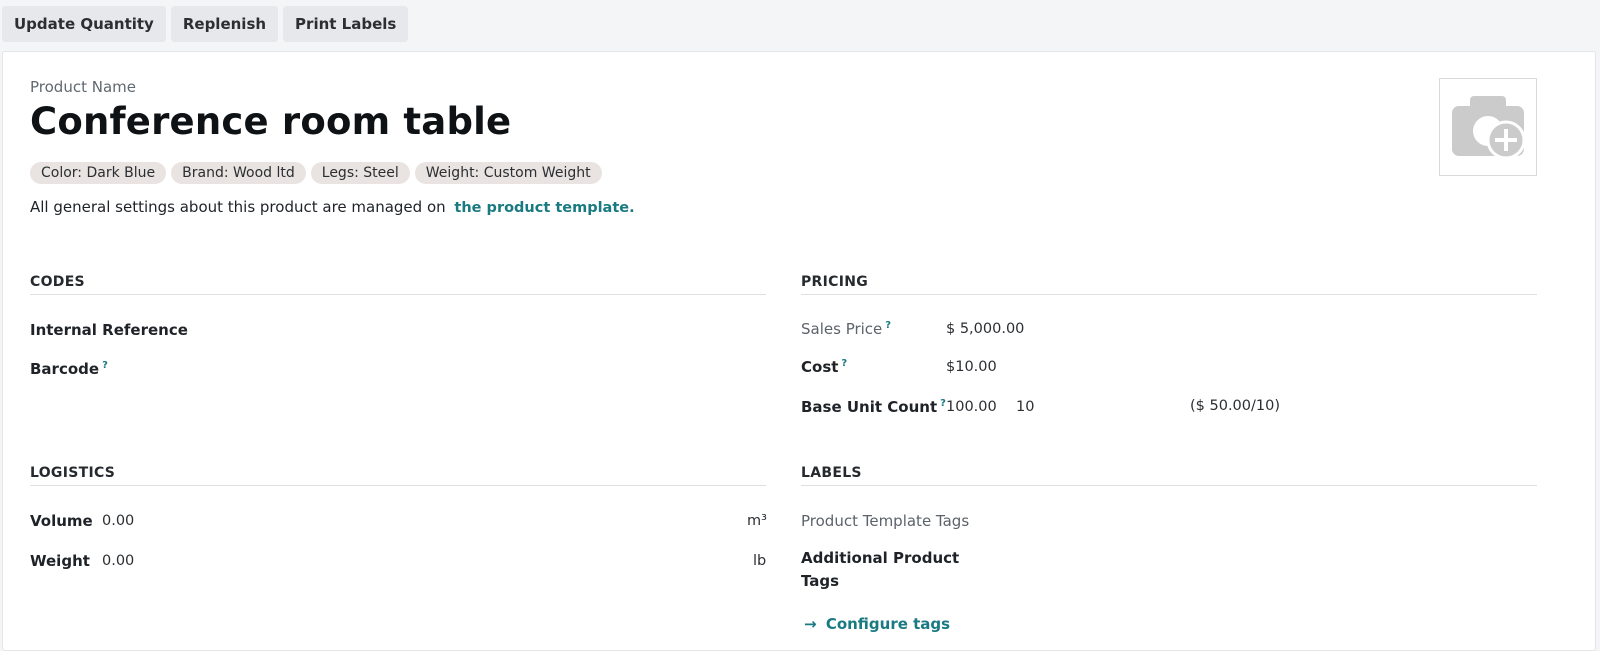 This screenshot has width=1600, height=651. What do you see at coordinates (869, 407) in the screenshot?
I see `base-unit-count-label-text: Base Unit Count` at bounding box center [869, 407].